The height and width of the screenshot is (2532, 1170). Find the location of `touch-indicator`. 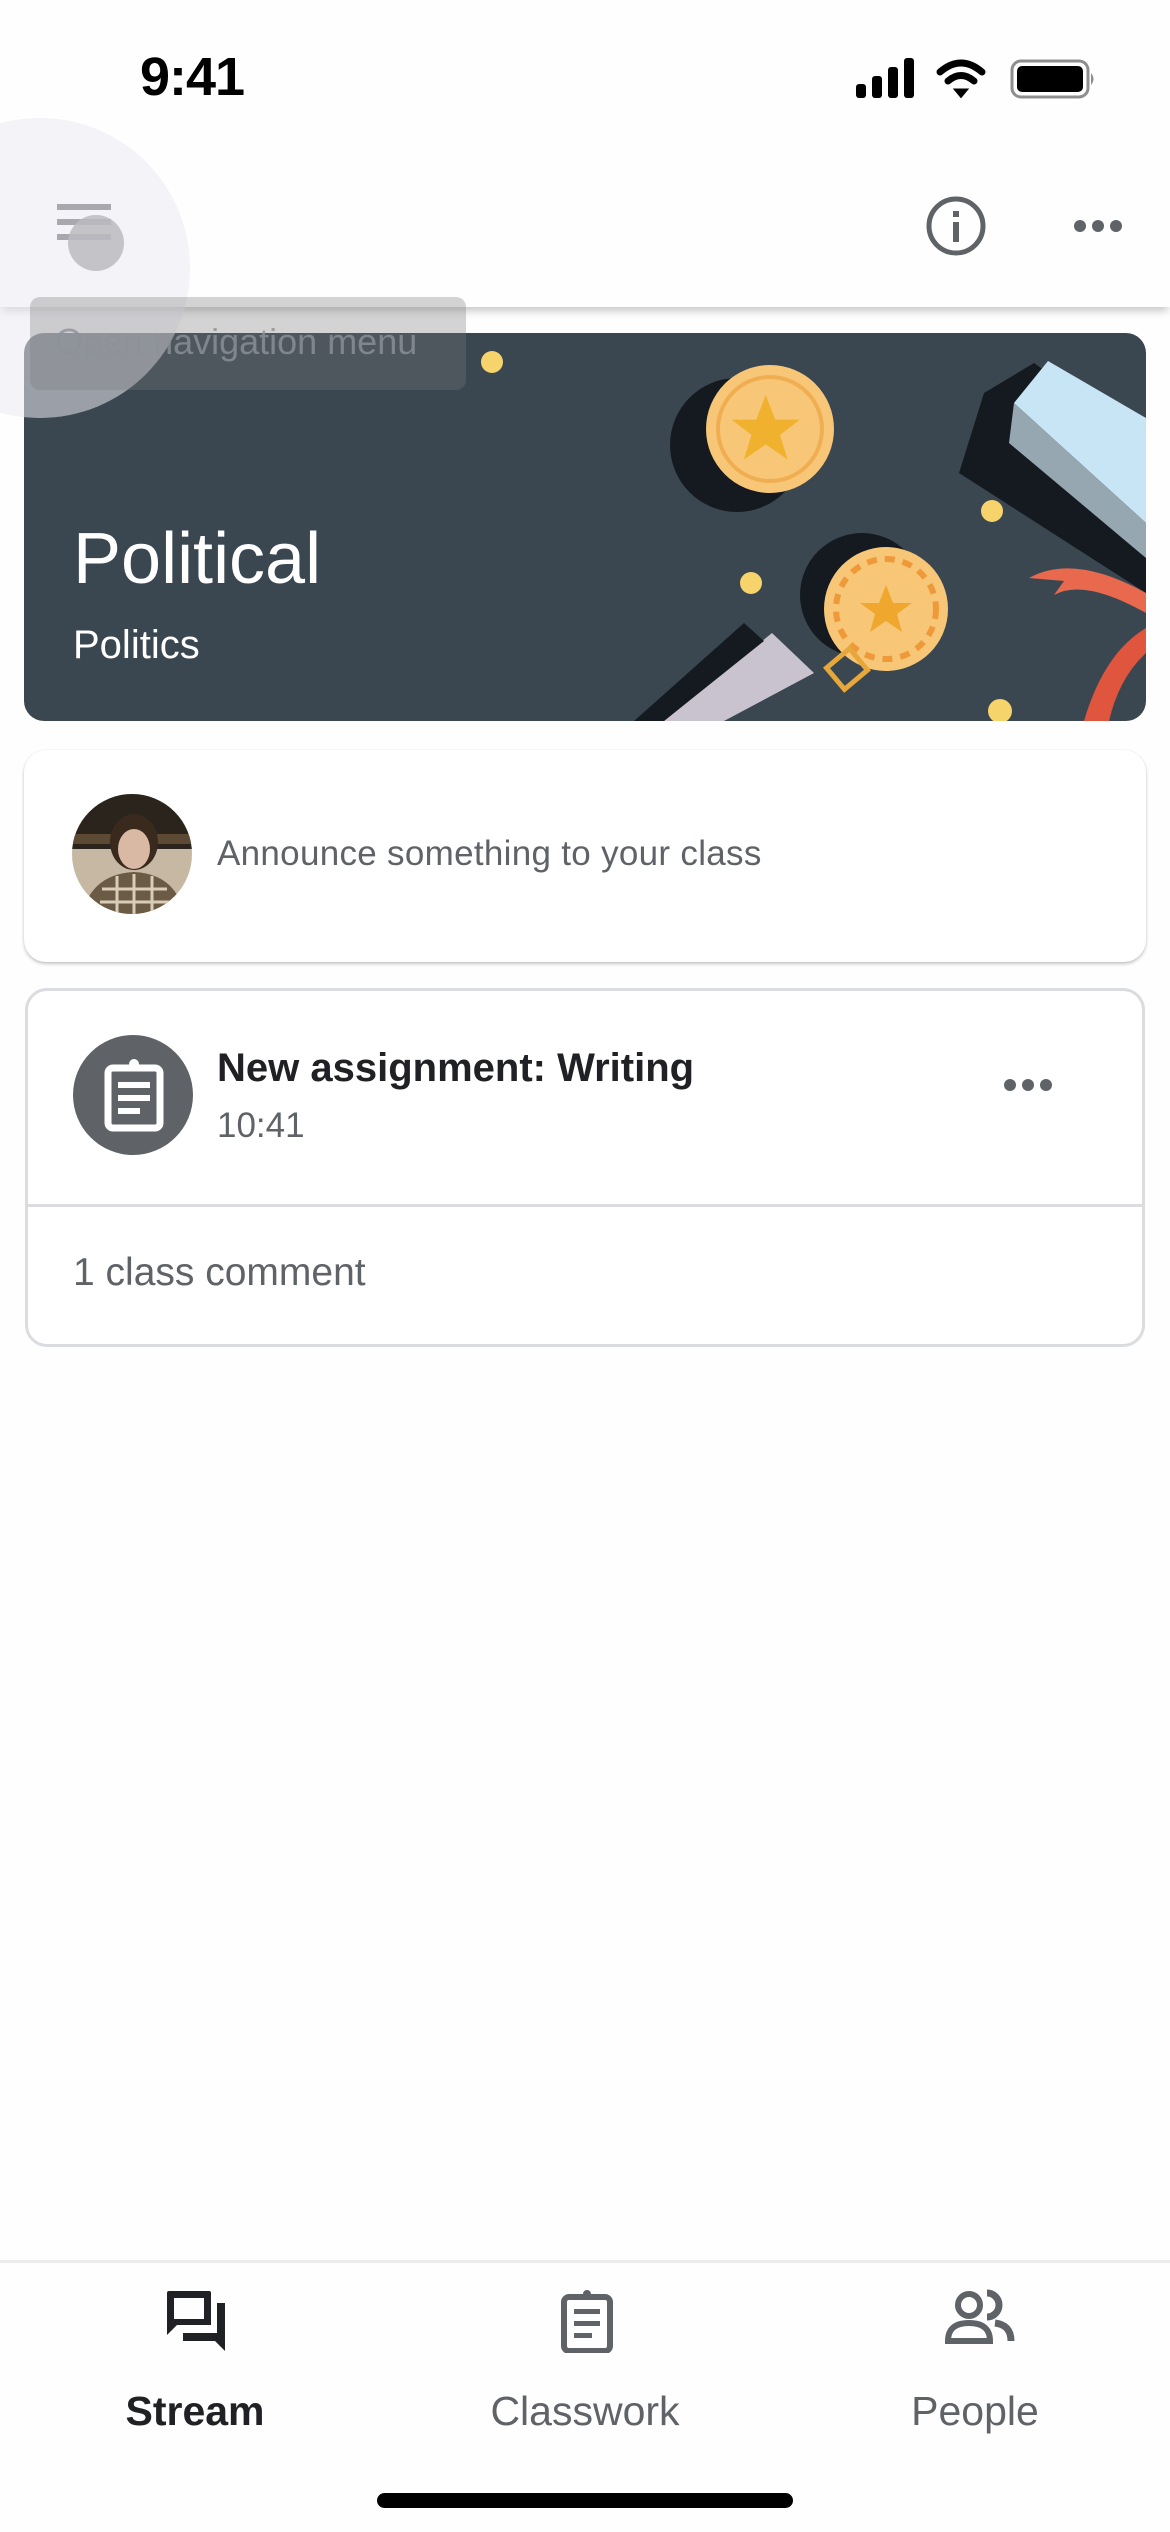

touch-indicator is located at coordinates (96, 243).